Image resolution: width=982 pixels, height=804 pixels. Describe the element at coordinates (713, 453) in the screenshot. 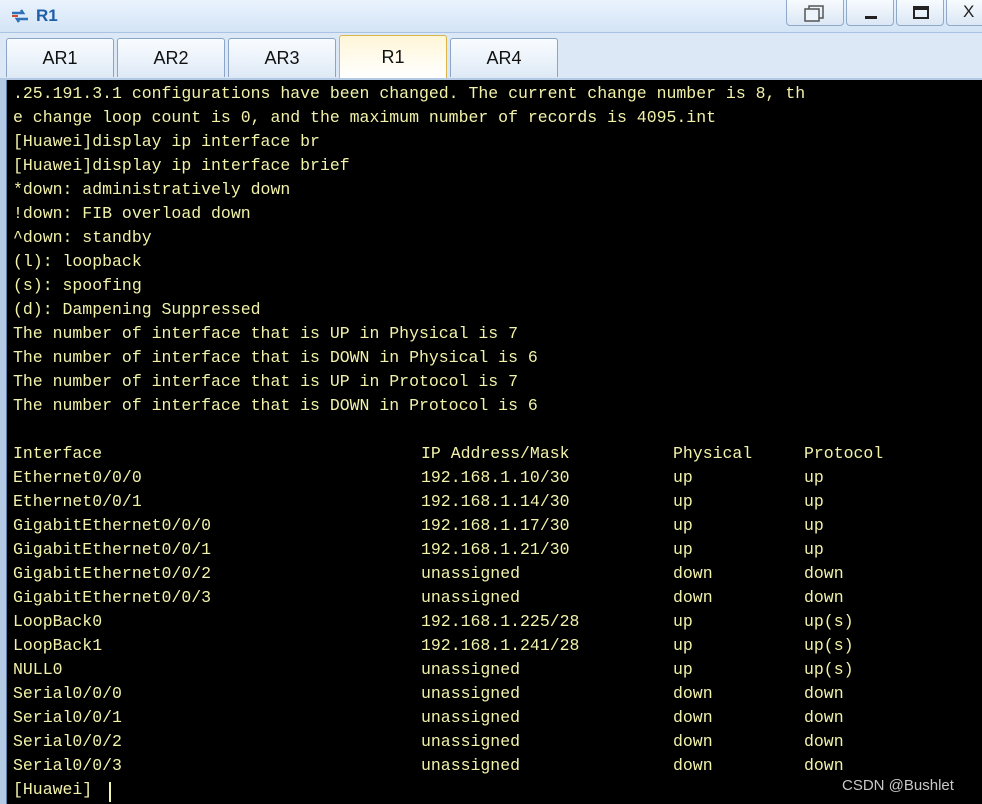

I see `physical-column-header: Physical` at that location.